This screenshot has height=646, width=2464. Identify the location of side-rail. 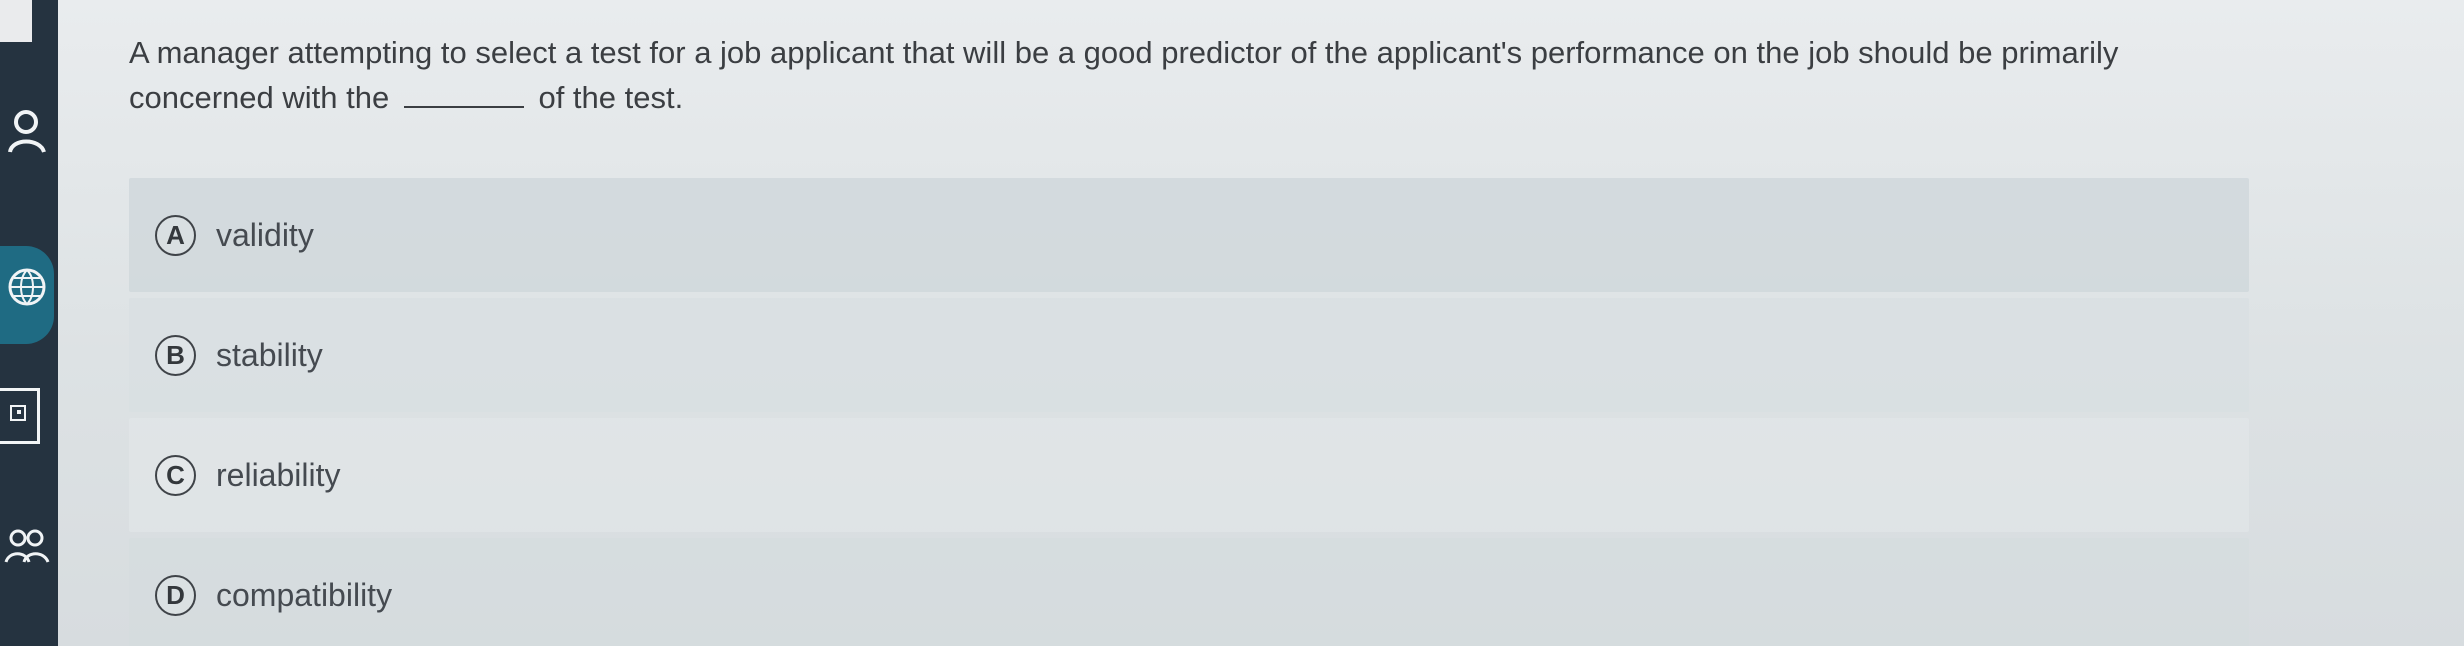
(29, 323).